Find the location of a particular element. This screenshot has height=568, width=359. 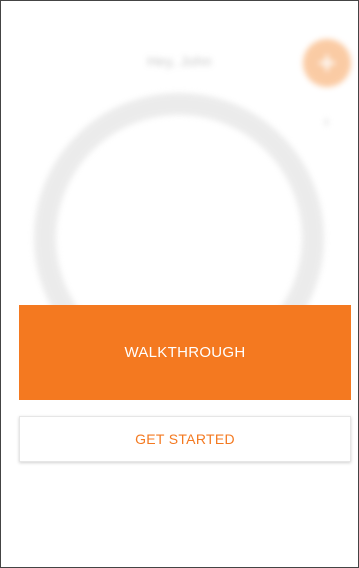

get-started-button: GET STARTED is located at coordinates (185, 439).